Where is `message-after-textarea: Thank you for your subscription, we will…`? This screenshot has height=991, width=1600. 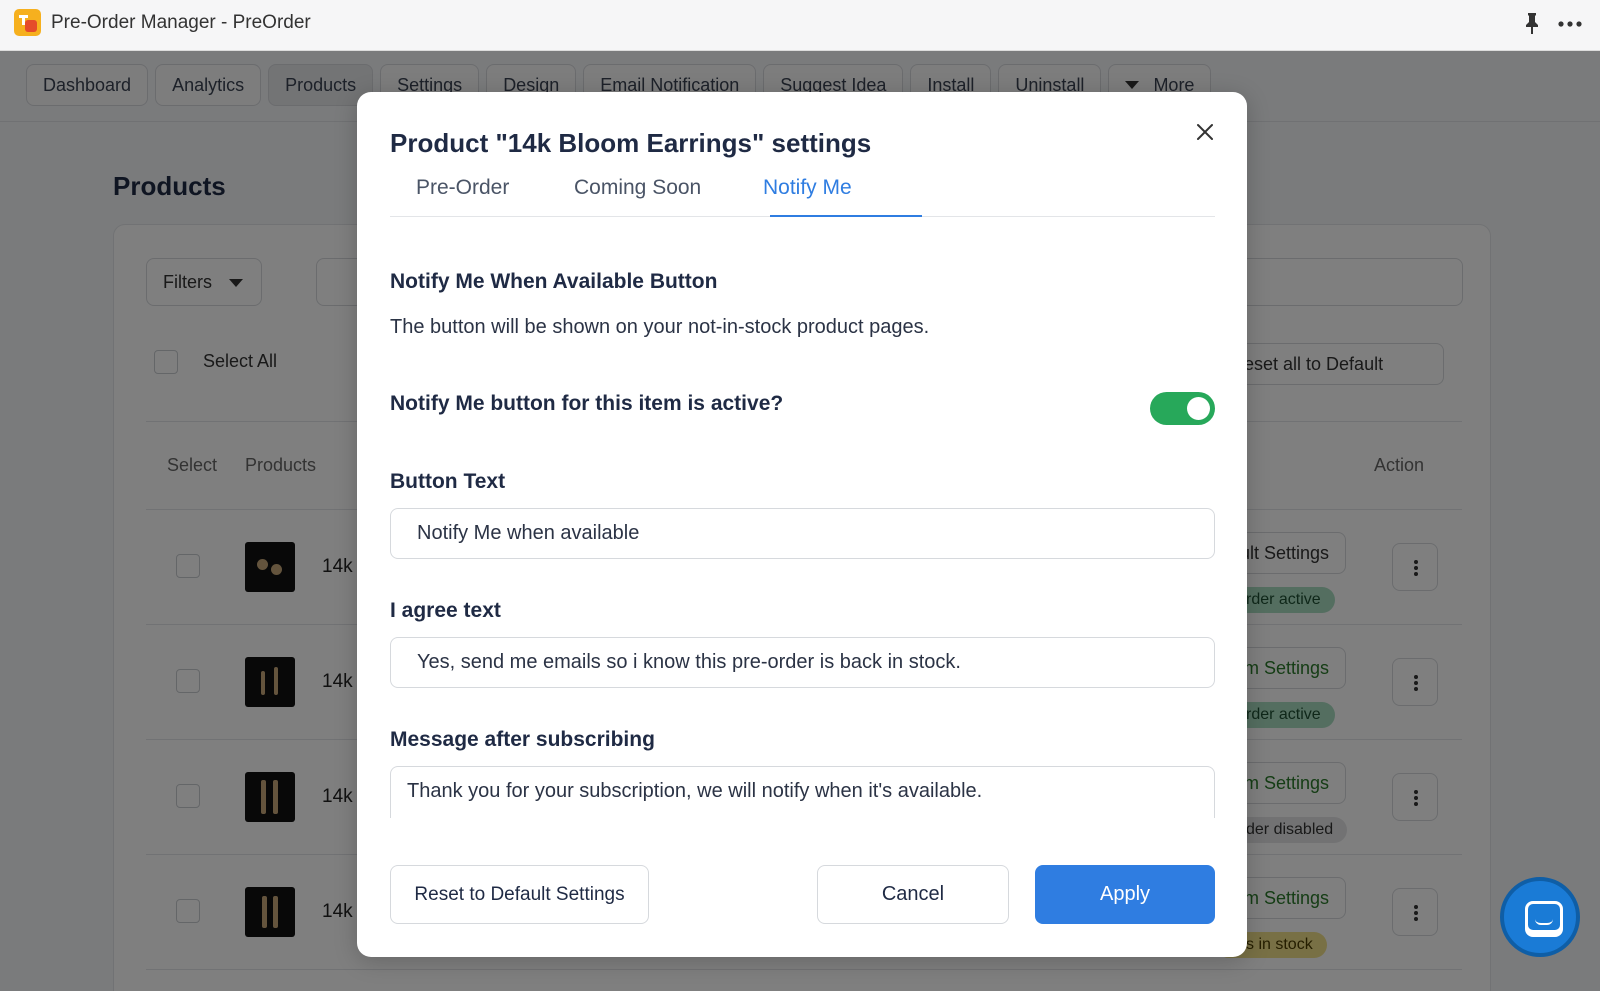 message-after-textarea: Thank you for your subscription, we will… is located at coordinates (802, 792).